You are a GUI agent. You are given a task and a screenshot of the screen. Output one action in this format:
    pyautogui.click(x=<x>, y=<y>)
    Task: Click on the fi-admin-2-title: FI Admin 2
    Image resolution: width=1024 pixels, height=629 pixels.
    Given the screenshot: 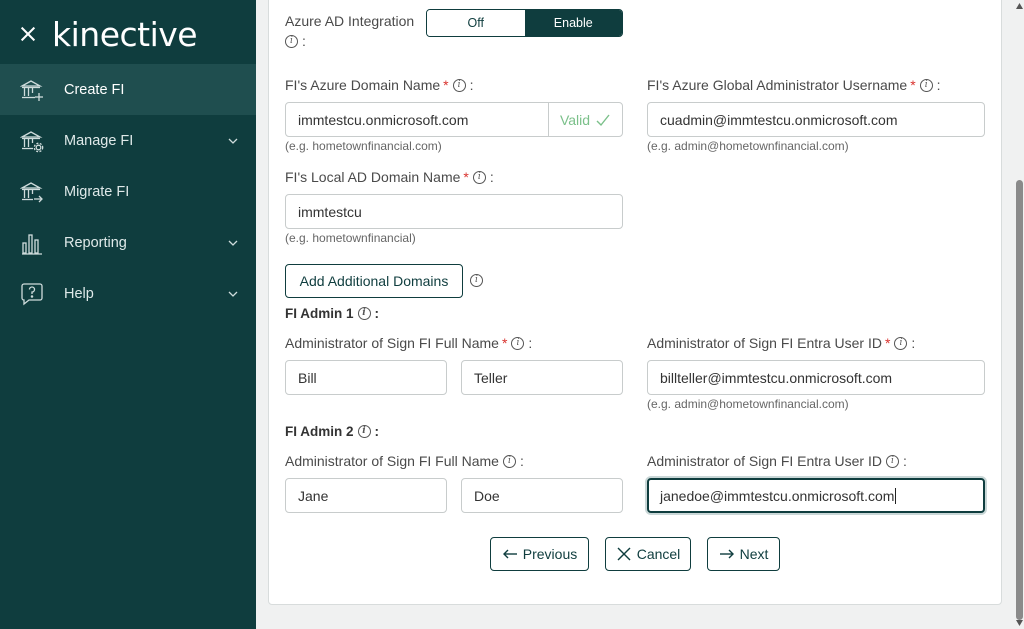 What is the action you would take?
    pyautogui.click(x=319, y=431)
    